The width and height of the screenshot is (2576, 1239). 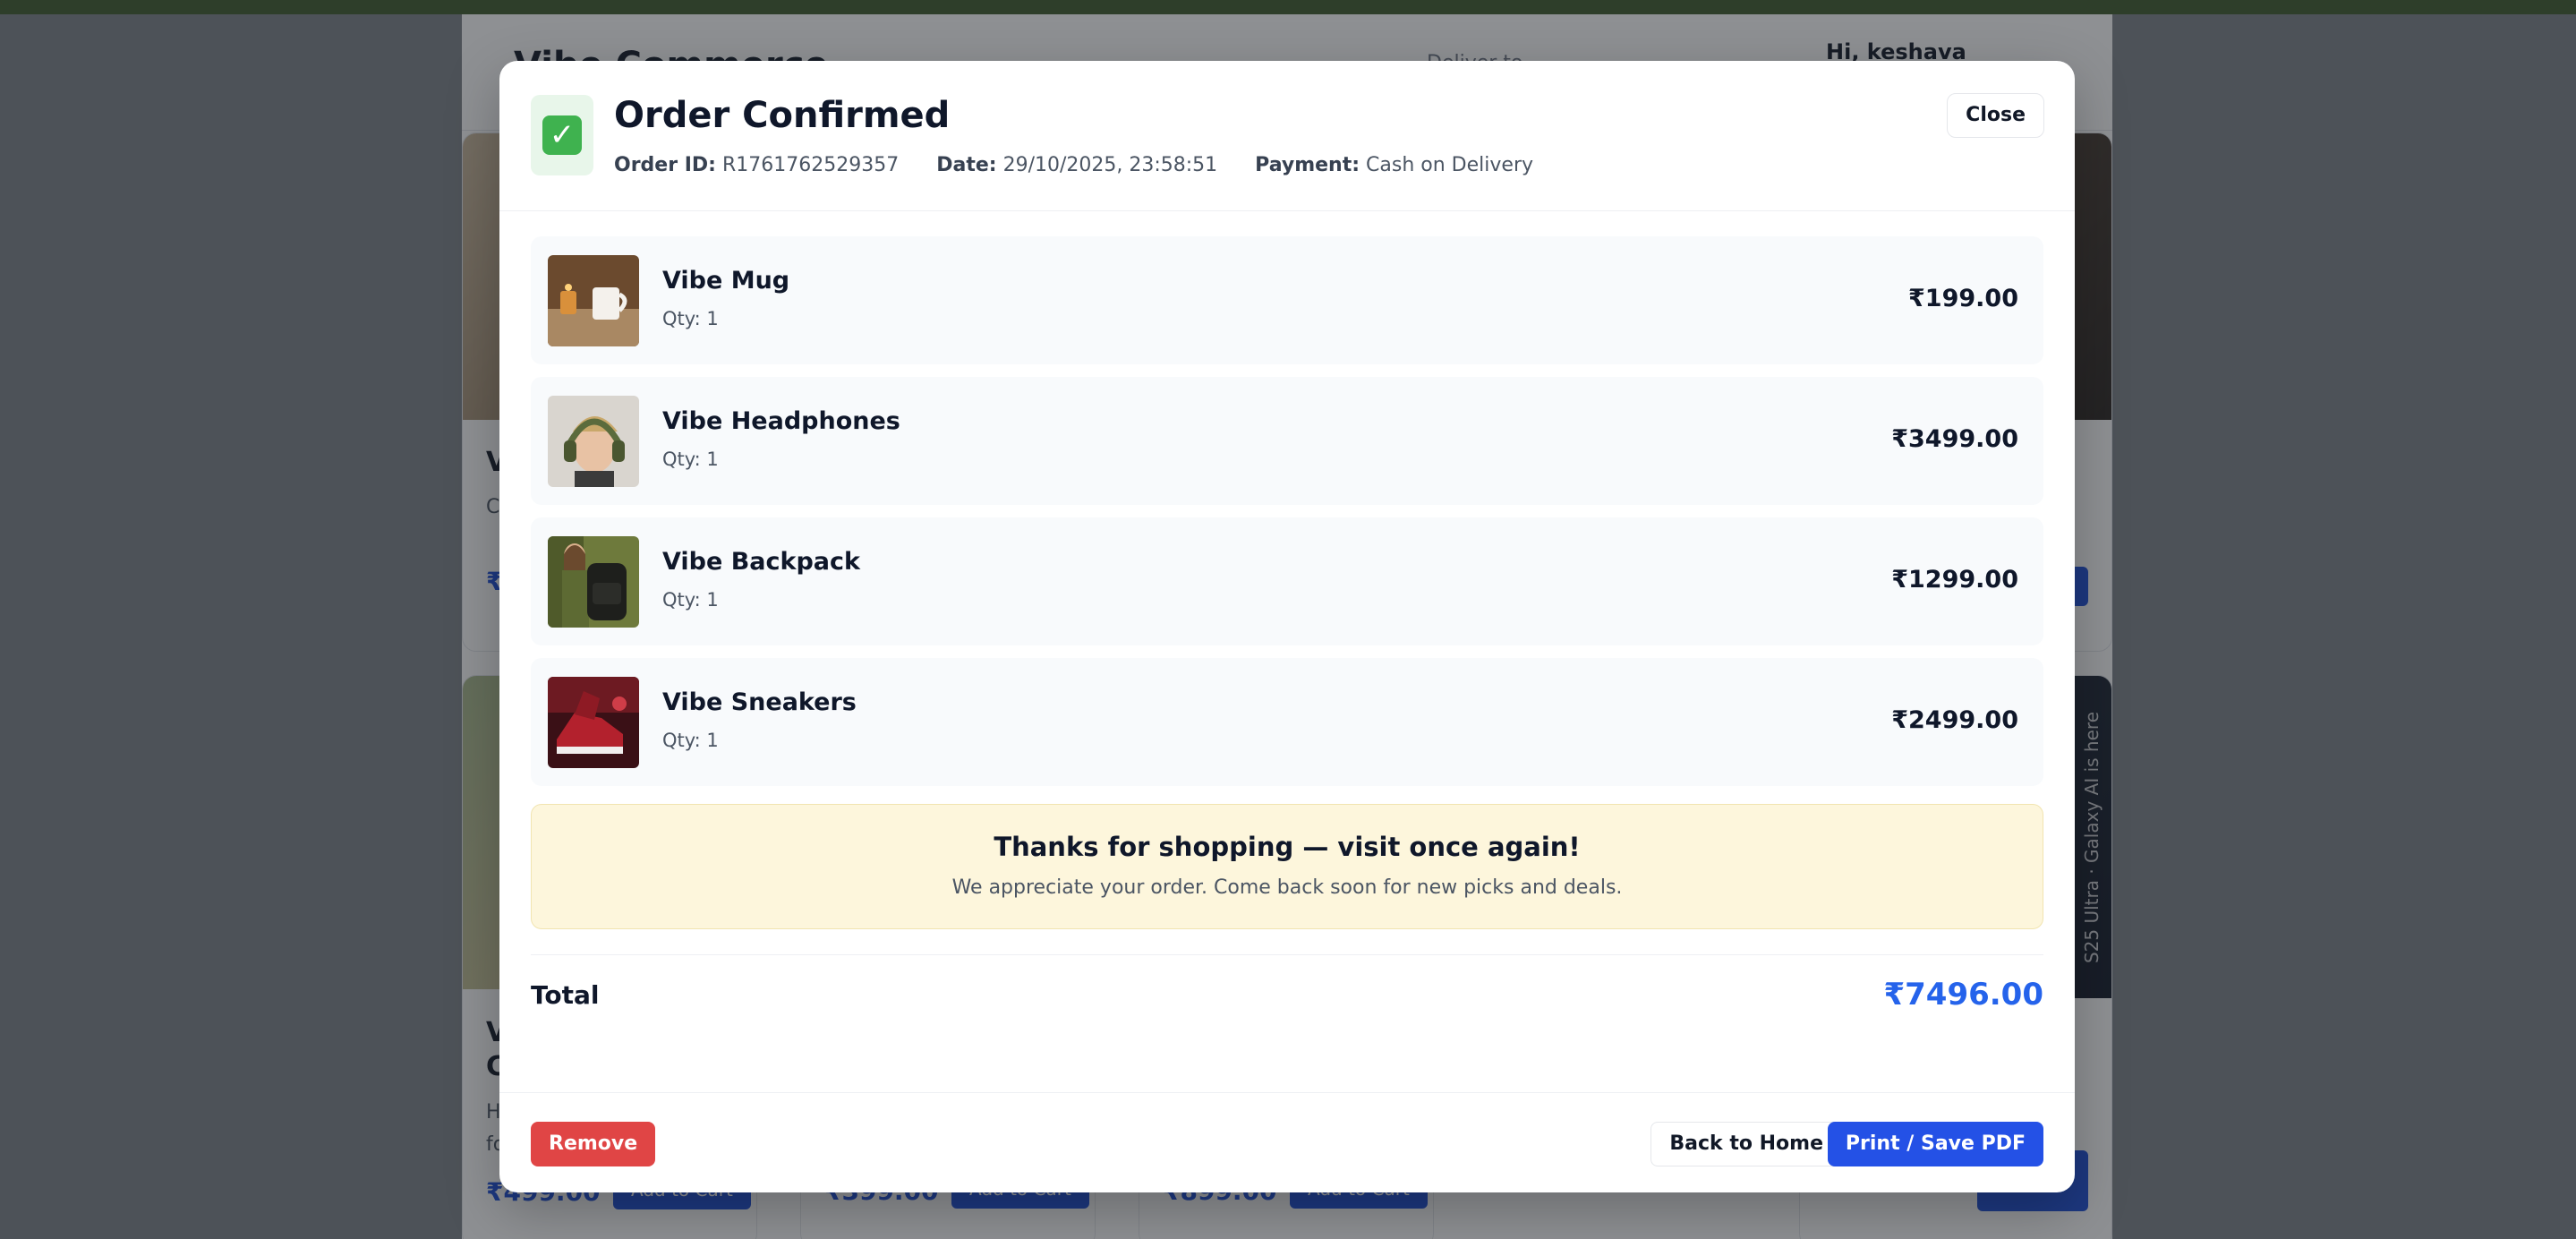 I want to click on order-total-row: Total ₹7496.00, so click(x=1287, y=994).